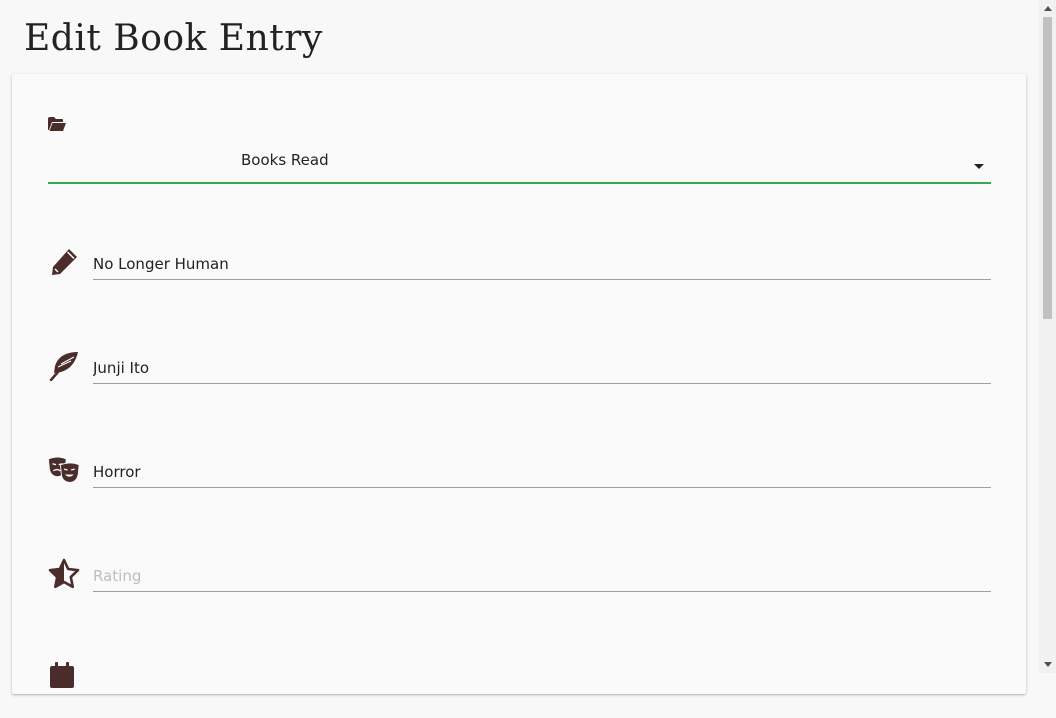  I want to click on rating-input, so click(542, 576).